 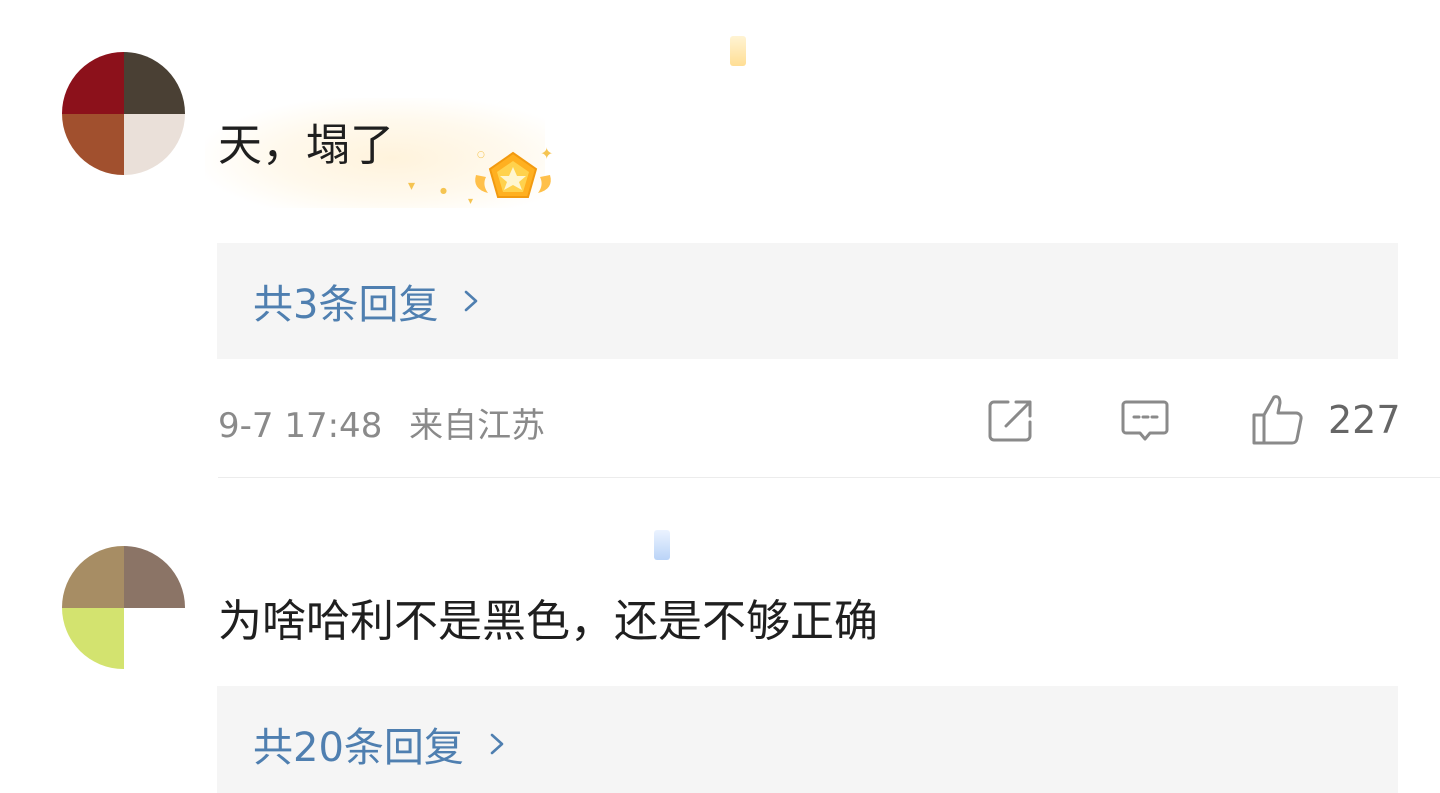 What do you see at coordinates (1364, 420) in the screenshot?
I see `like-count: 227` at bounding box center [1364, 420].